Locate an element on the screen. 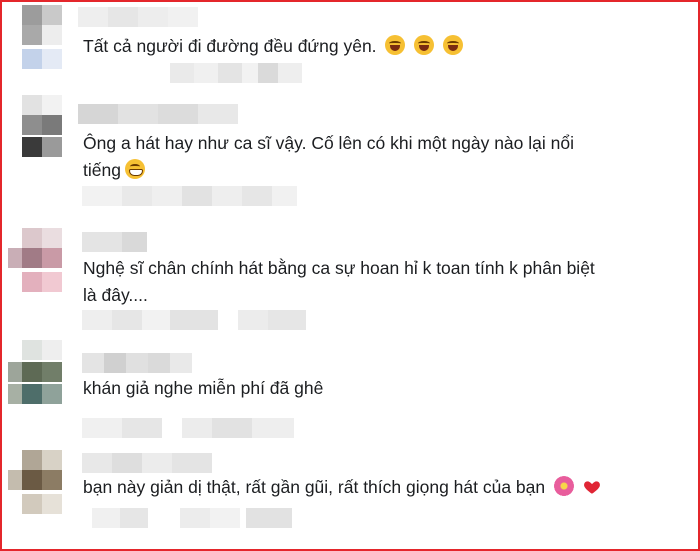  comment-text-line: tiếng is located at coordinates (102, 170).